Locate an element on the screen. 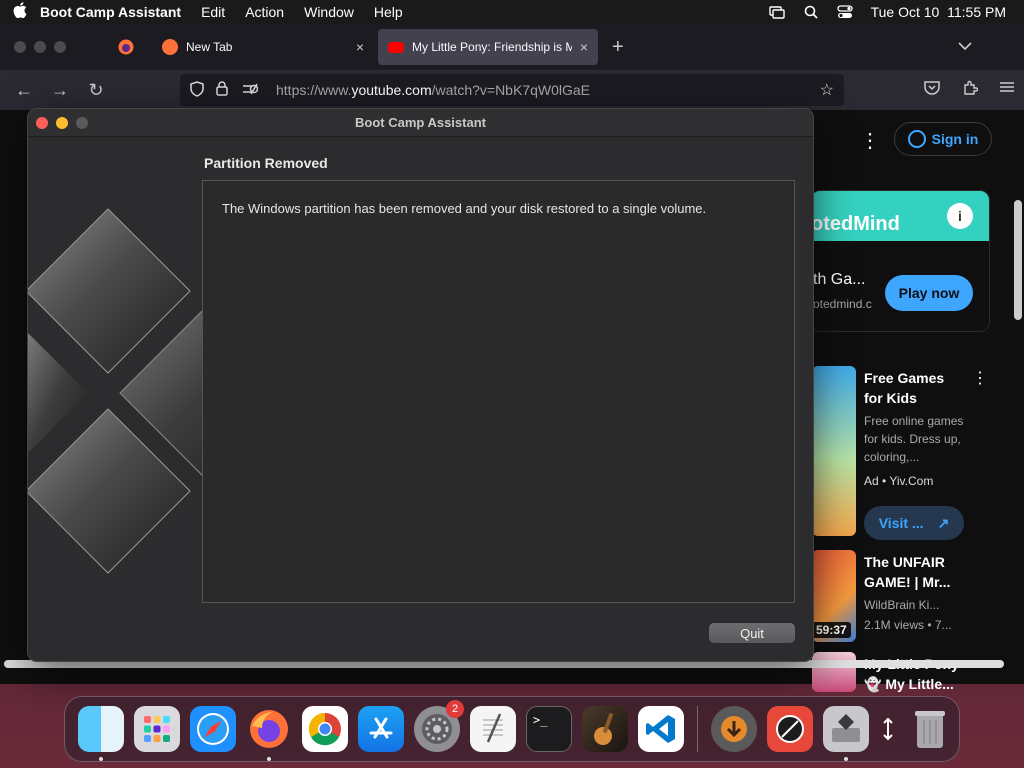 Image resolution: width=1024 pixels, height=768 pixels. extensions-icon is located at coordinates (970, 90).